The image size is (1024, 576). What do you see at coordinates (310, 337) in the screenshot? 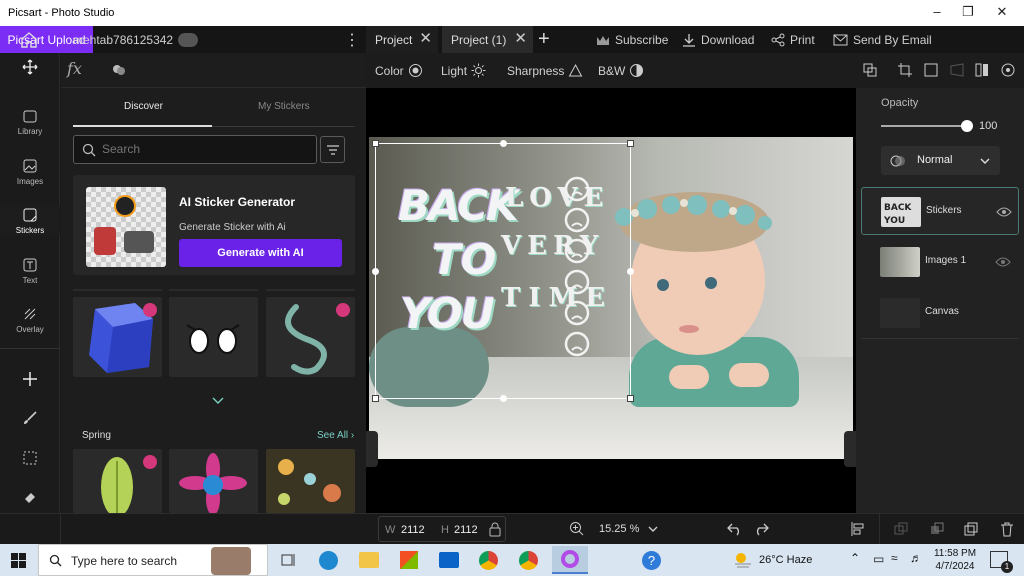
I see `sticker-tile-swirl` at bounding box center [310, 337].